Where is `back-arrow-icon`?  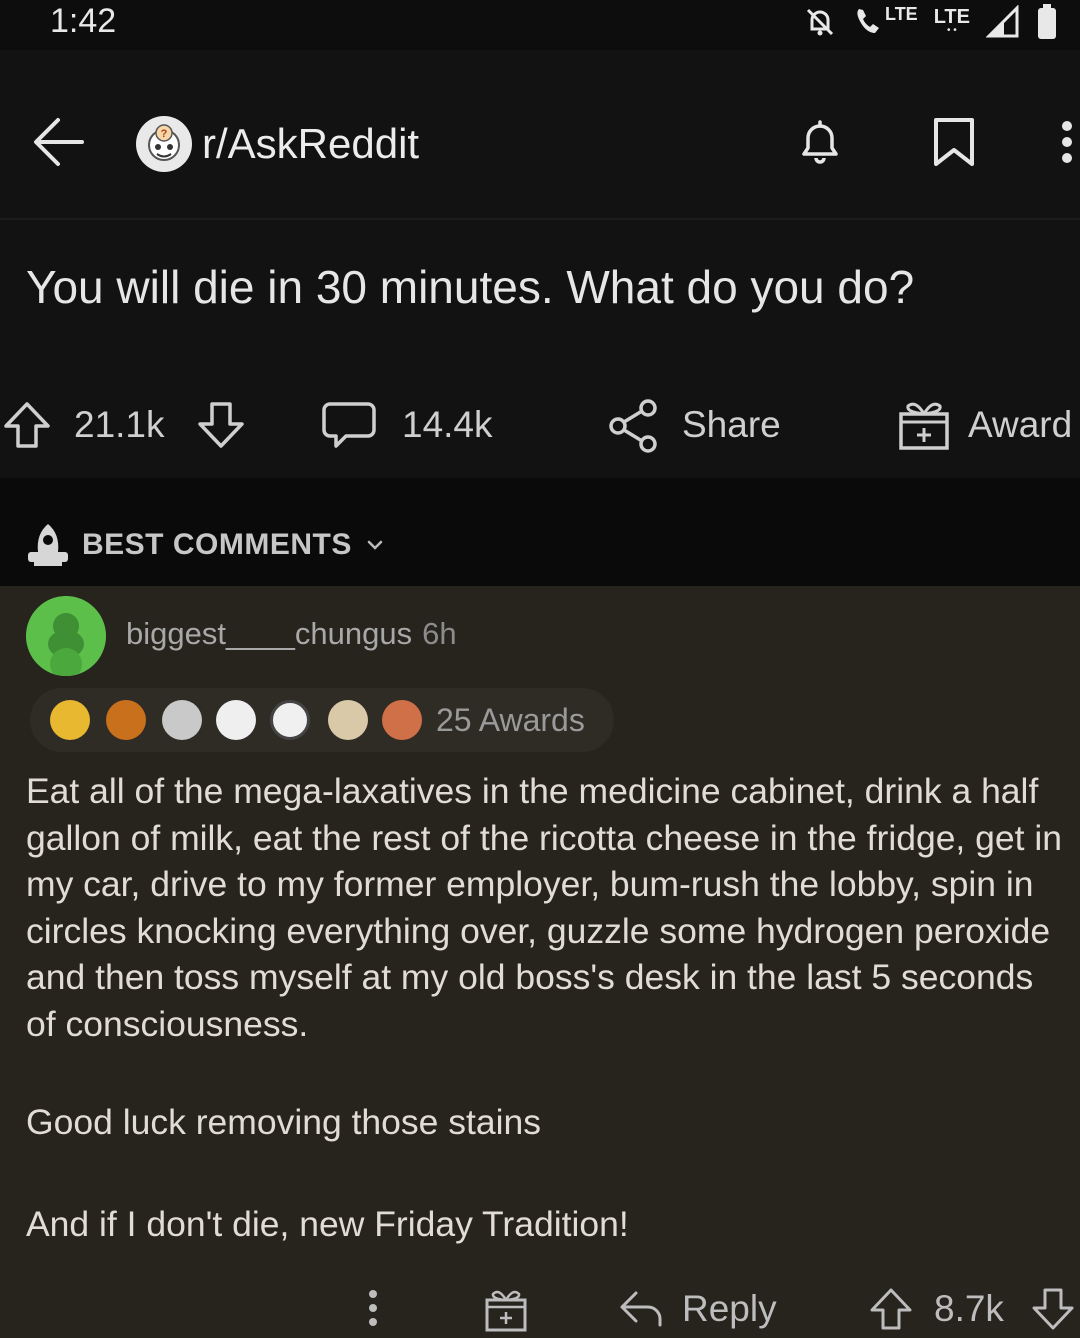
back-arrow-icon is located at coordinates (59, 142).